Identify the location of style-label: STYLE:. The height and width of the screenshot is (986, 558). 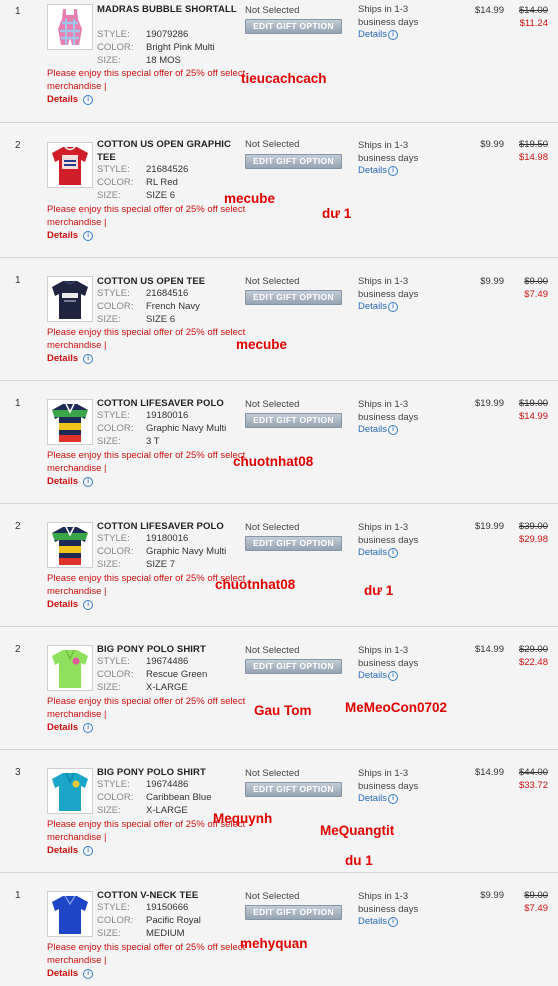
(113, 293).